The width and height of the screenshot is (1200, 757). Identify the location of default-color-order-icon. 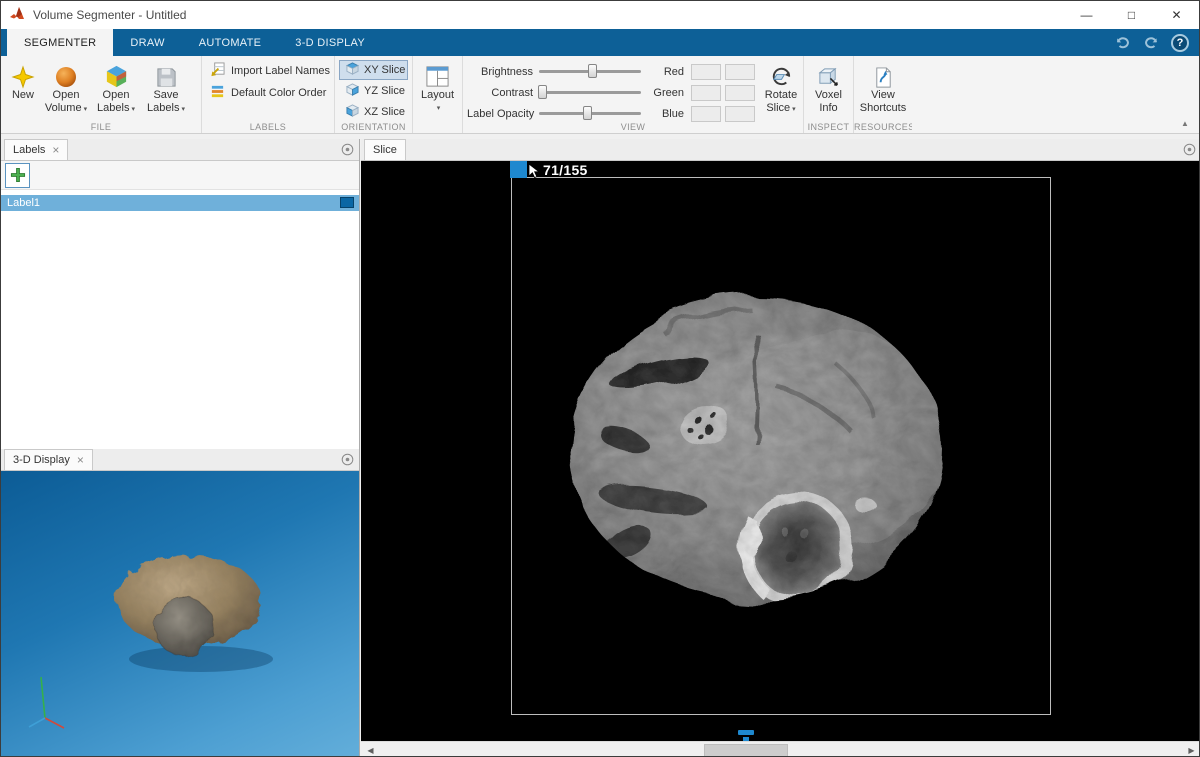
(217, 93).